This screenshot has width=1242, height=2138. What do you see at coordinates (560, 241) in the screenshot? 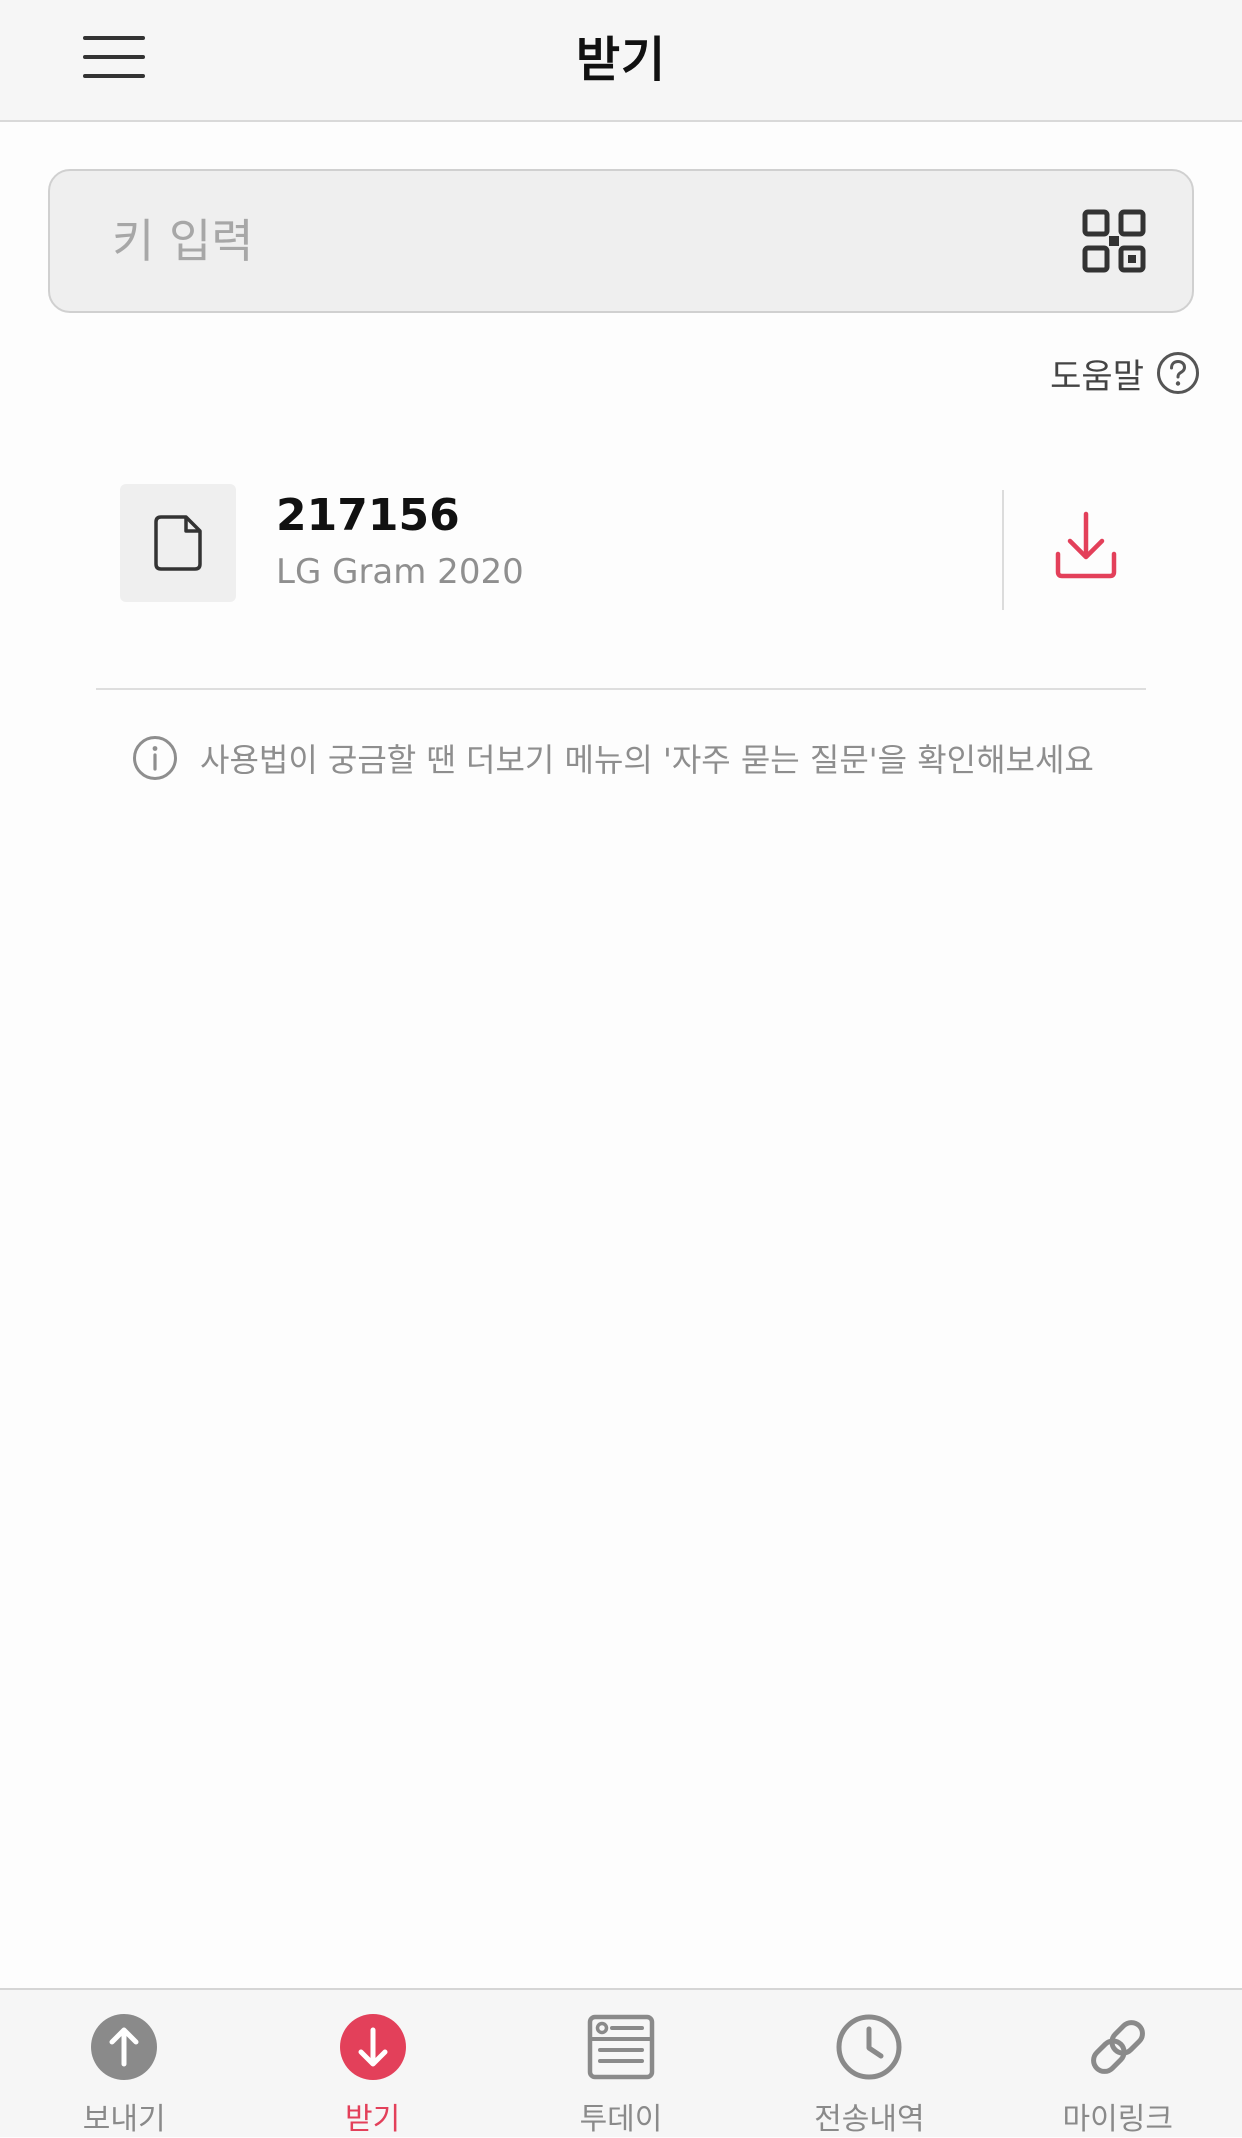
I see `key-input` at bounding box center [560, 241].